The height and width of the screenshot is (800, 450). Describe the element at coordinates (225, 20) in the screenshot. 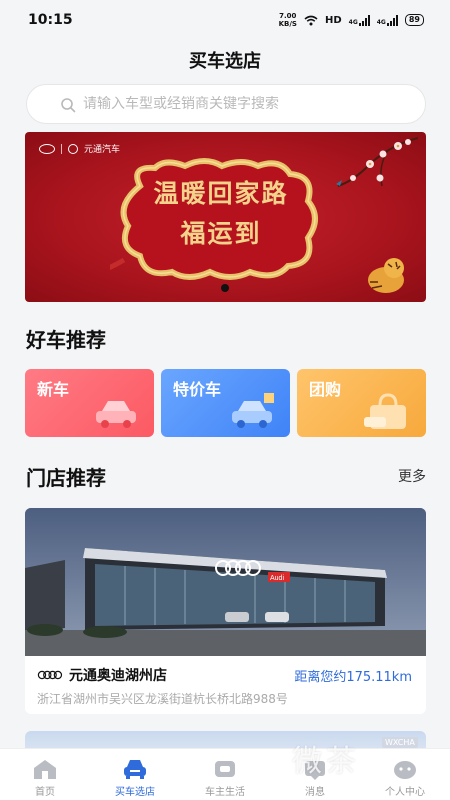

I see `status-bar: 10:15 7.00 KB/S HD 4G 4G 89` at that location.